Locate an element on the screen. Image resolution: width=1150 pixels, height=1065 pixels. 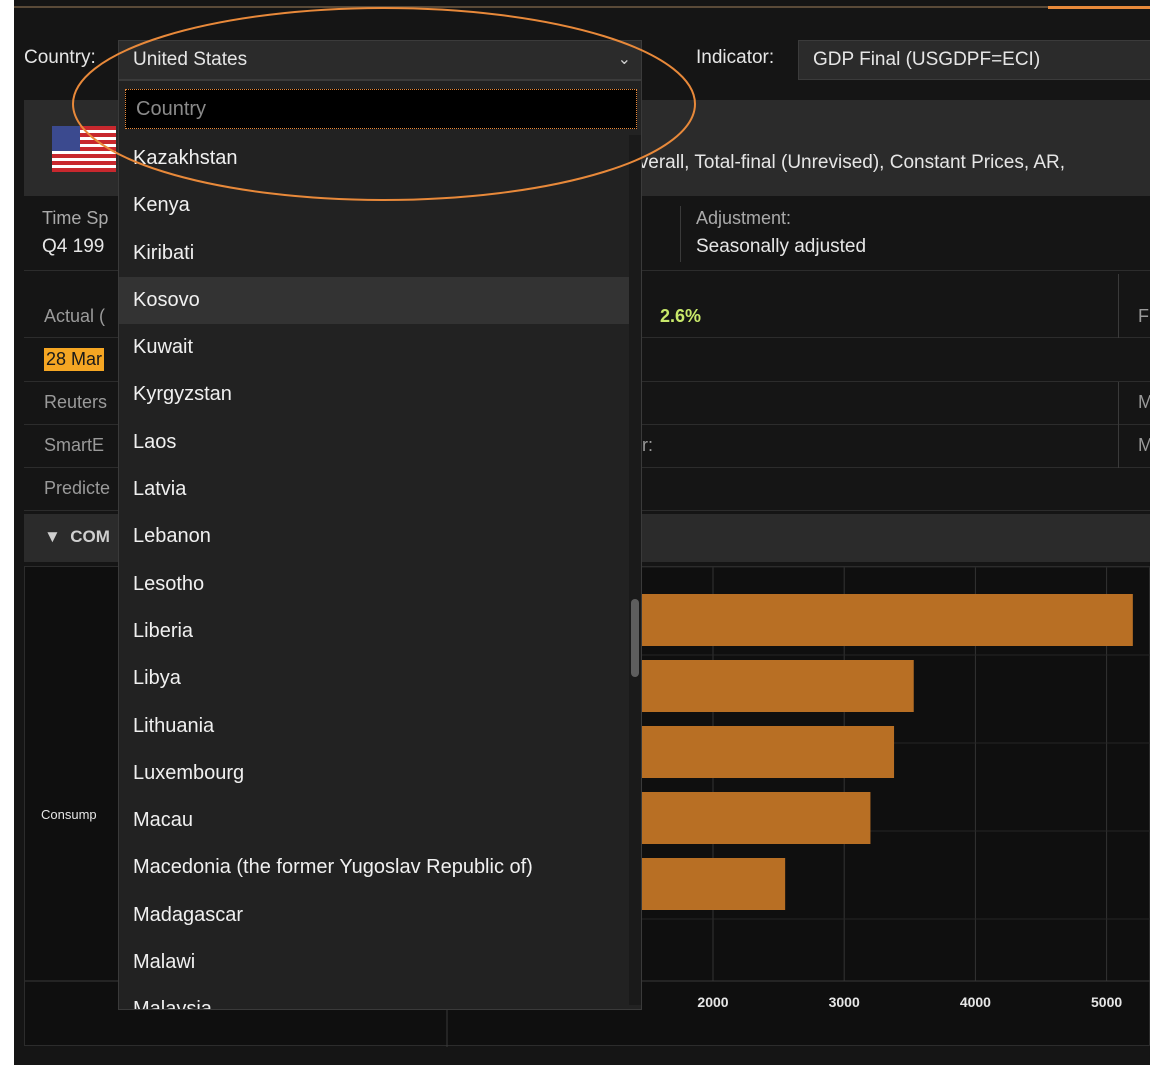
reuters-divider is located at coordinates (1118, 403).